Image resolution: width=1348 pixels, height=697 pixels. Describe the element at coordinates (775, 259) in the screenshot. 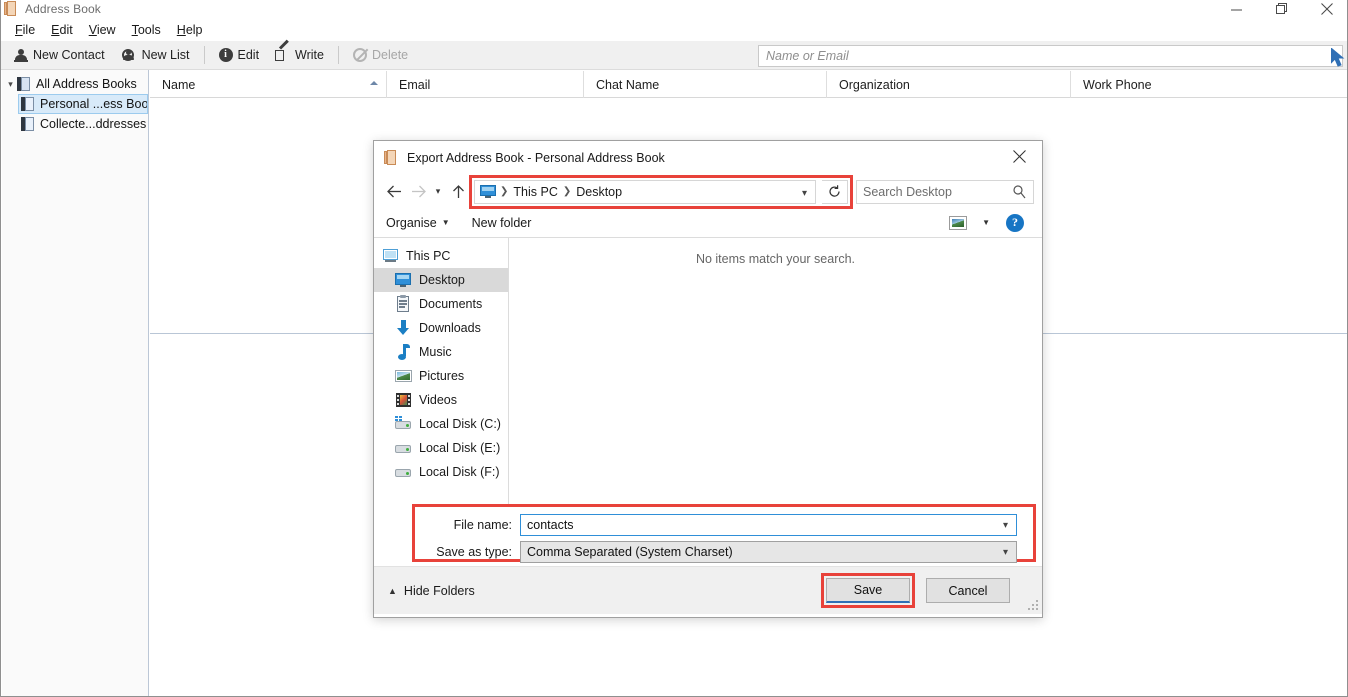

I see `empty-message: No items match your search.` at that location.